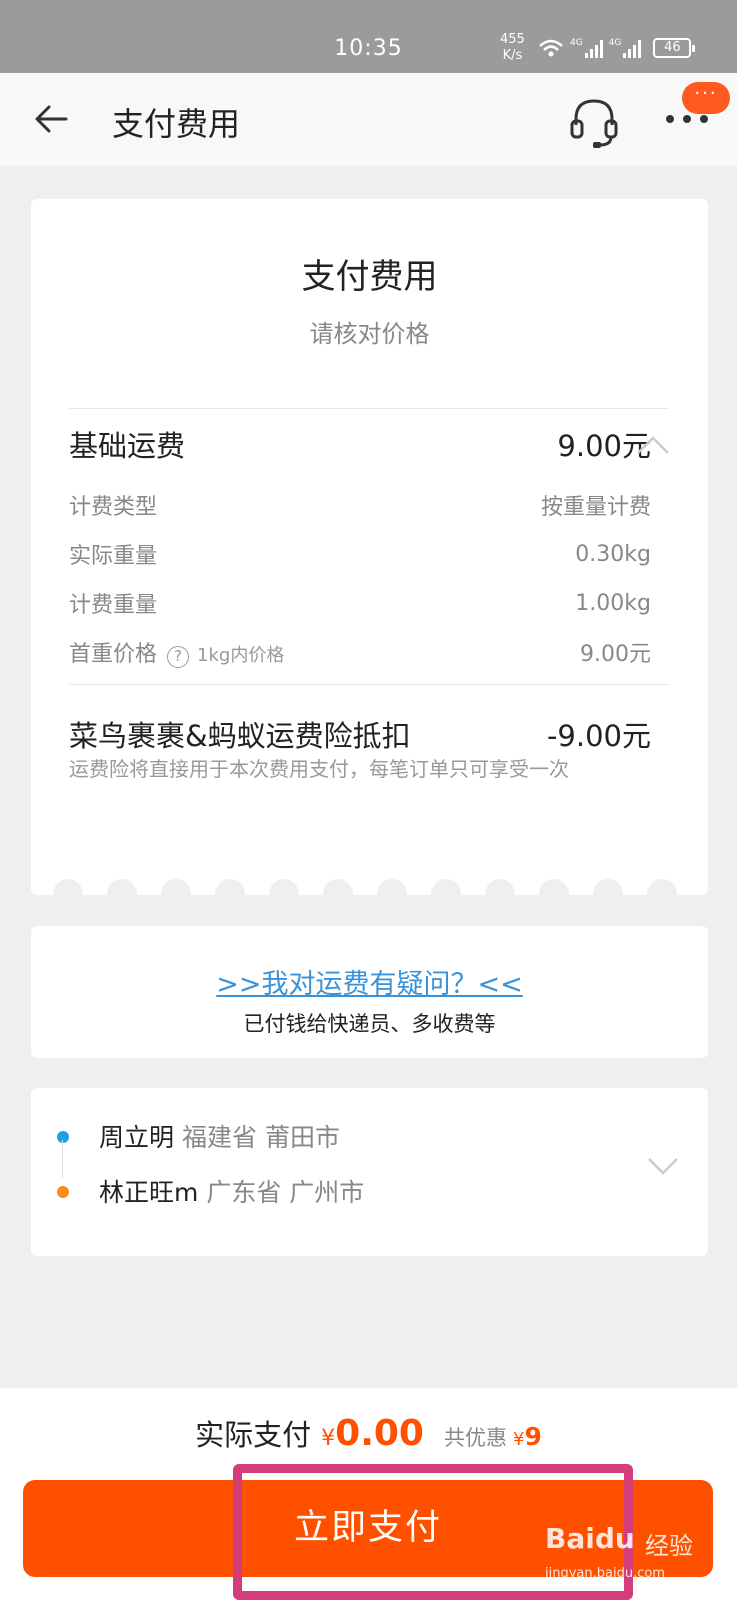 This screenshot has width=737, height=1600. I want to click on network-speed: 455 K/s, so click(512, 48).